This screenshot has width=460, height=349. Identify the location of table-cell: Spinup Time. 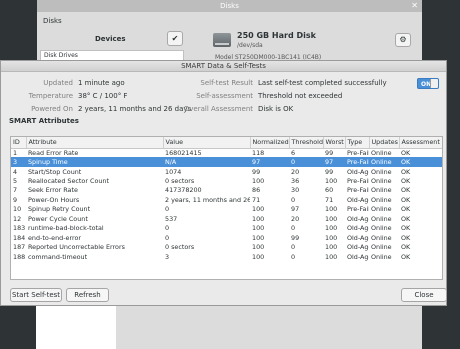
(94, 162).